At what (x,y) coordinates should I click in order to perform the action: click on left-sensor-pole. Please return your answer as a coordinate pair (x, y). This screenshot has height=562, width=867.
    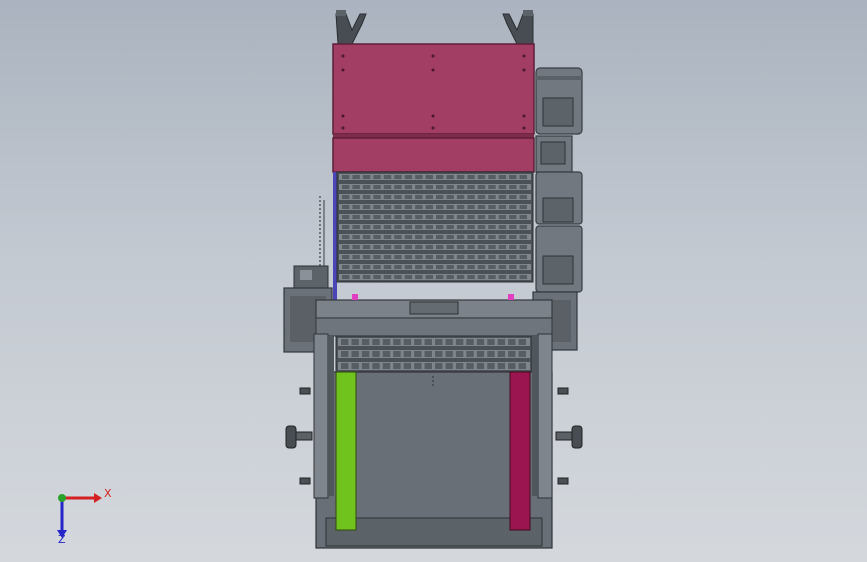
    Looking at the image, I should click on (311, 243).